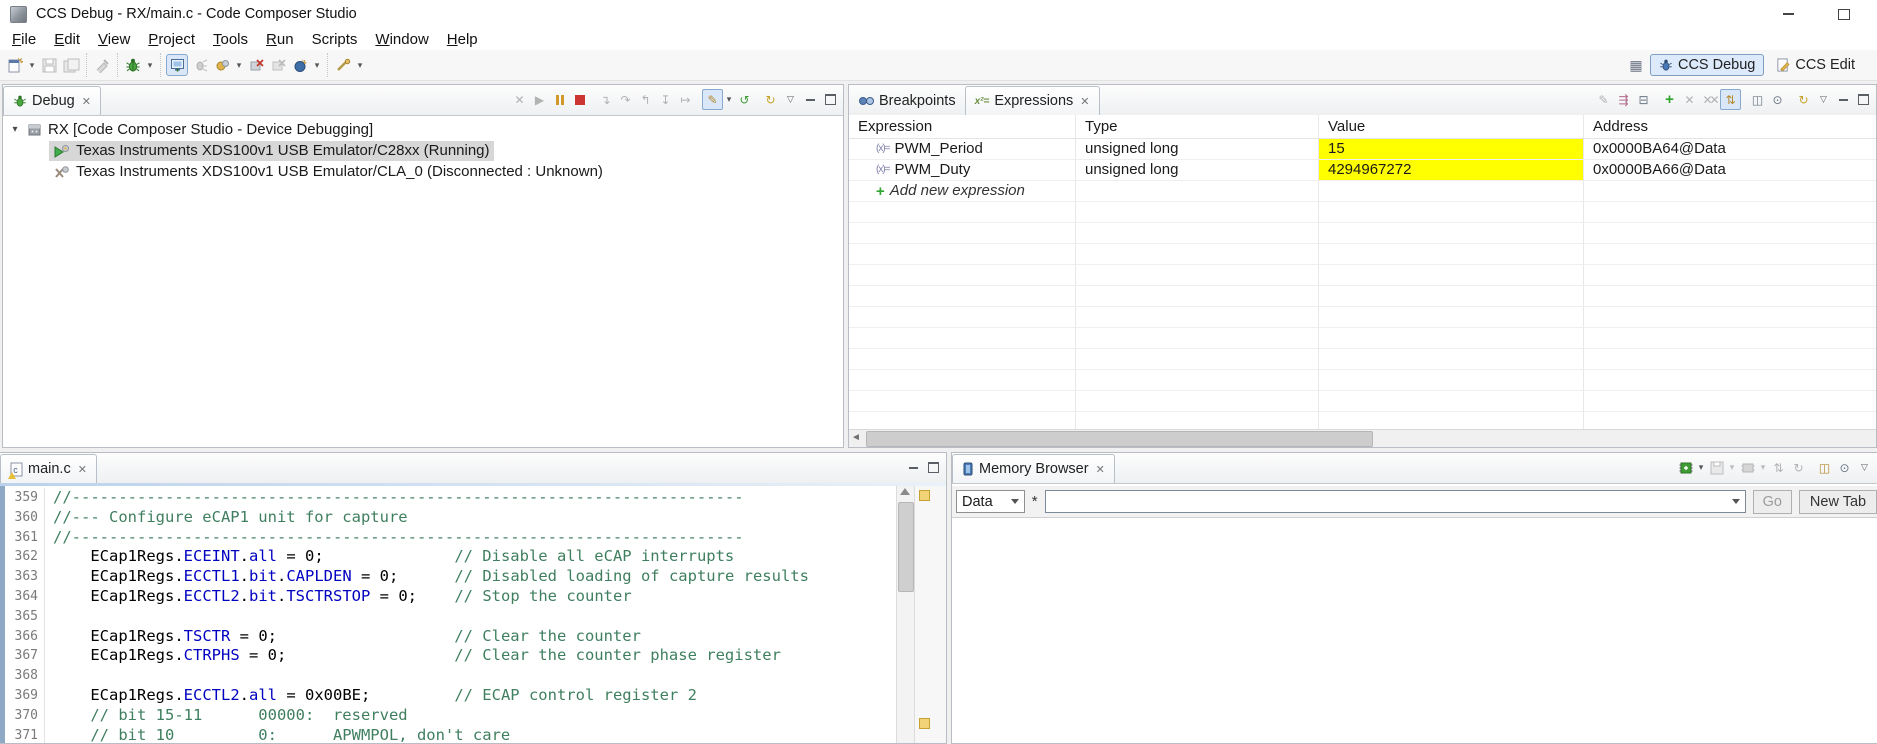  Describe the element at coordinates (1788, 14) in the screenshot. I see `minimize-window-button` at that location.